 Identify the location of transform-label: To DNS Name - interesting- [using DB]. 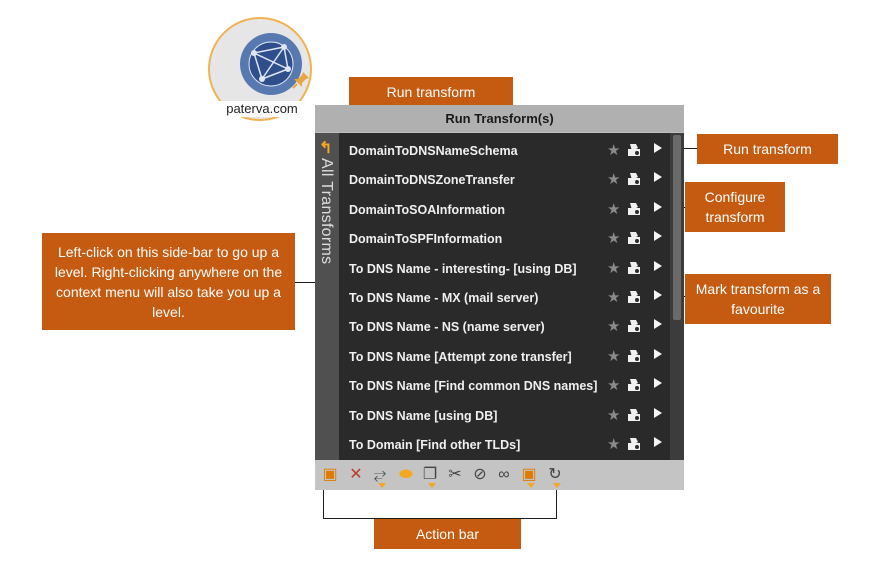
(463, 268).